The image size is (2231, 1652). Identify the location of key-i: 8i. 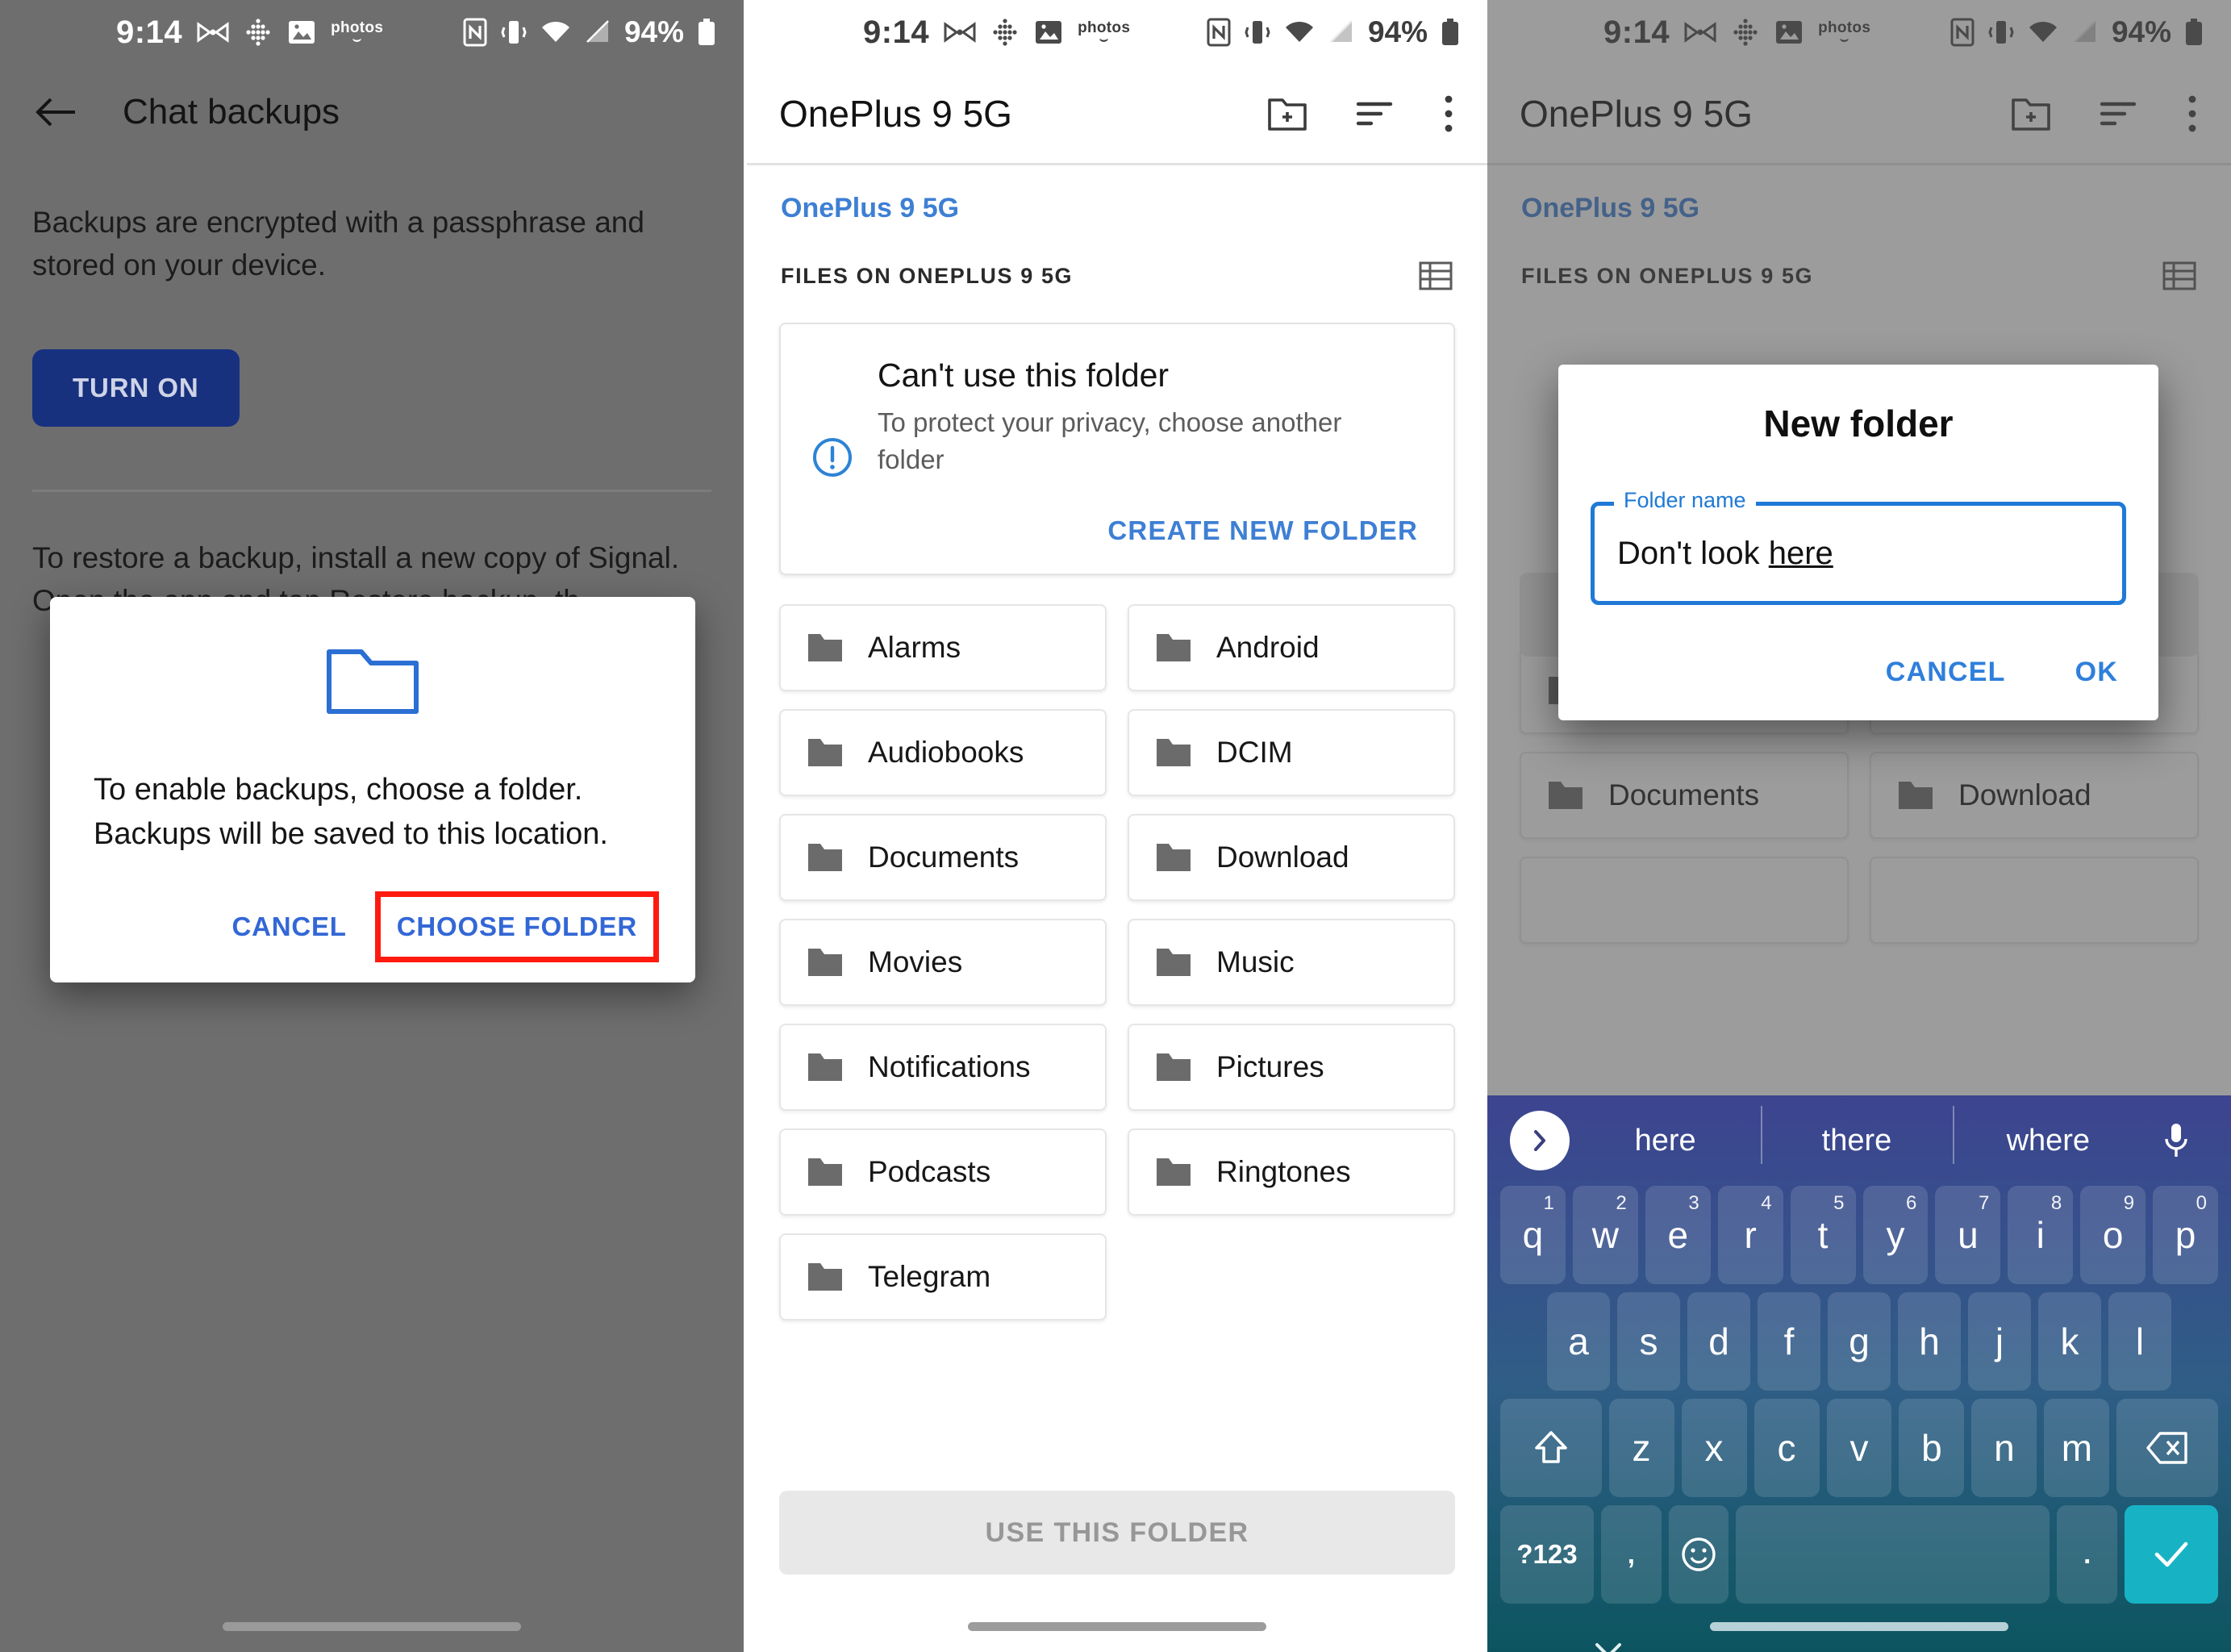
(2041, 1235).